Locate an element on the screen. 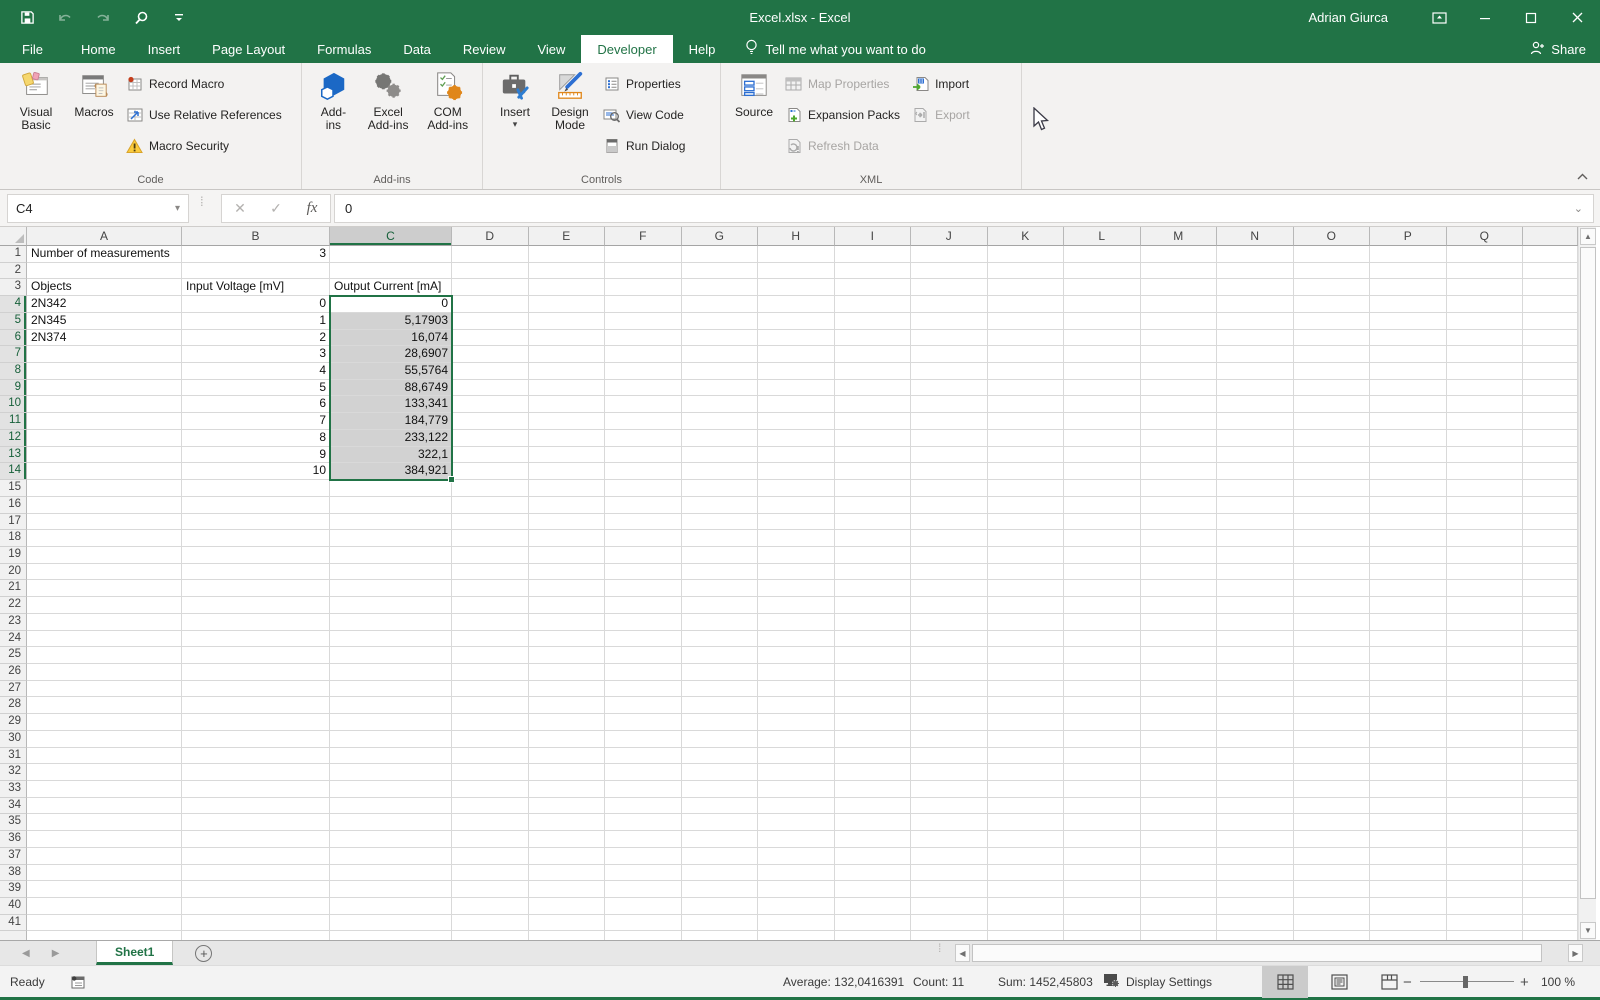 The image size is (1600, 1000). cell-A15 is located at coordinates (104, 488).